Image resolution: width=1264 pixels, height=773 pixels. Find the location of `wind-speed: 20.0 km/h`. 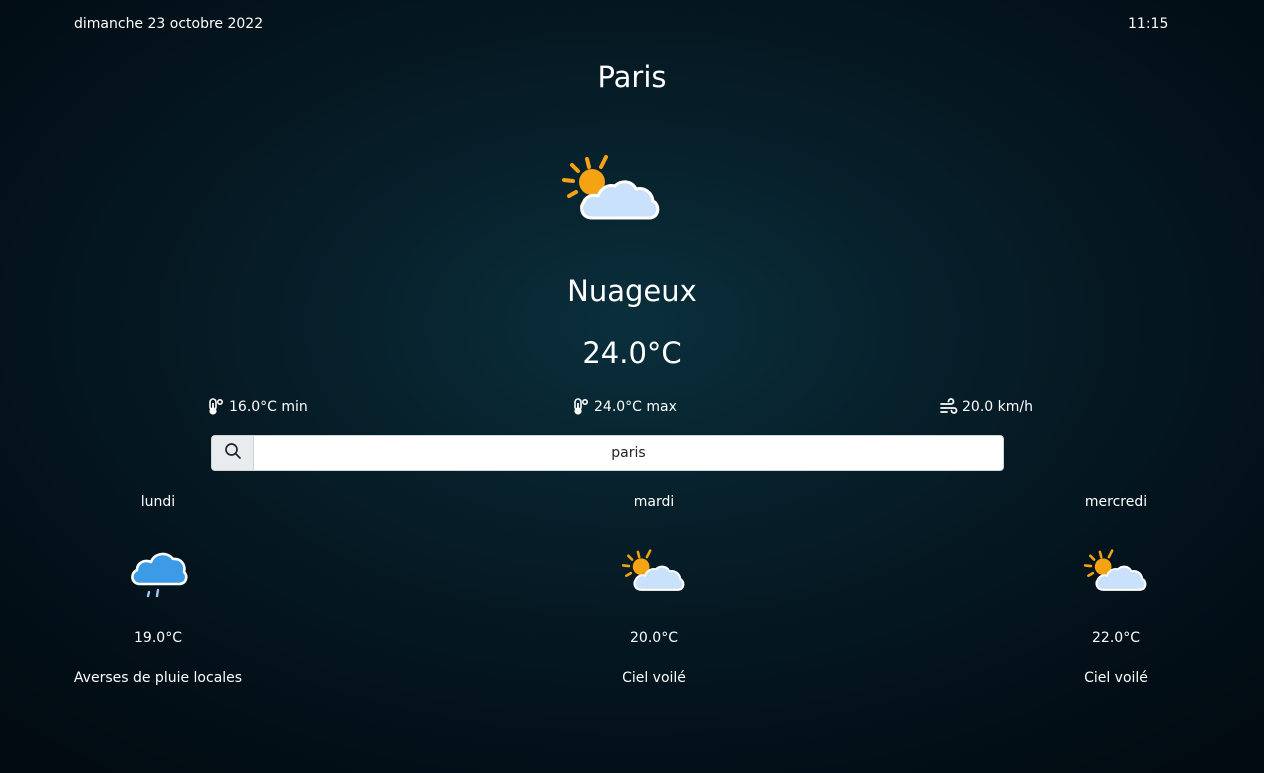

wind-speed: 20.0 km/h is located at coordinates (986, 407).